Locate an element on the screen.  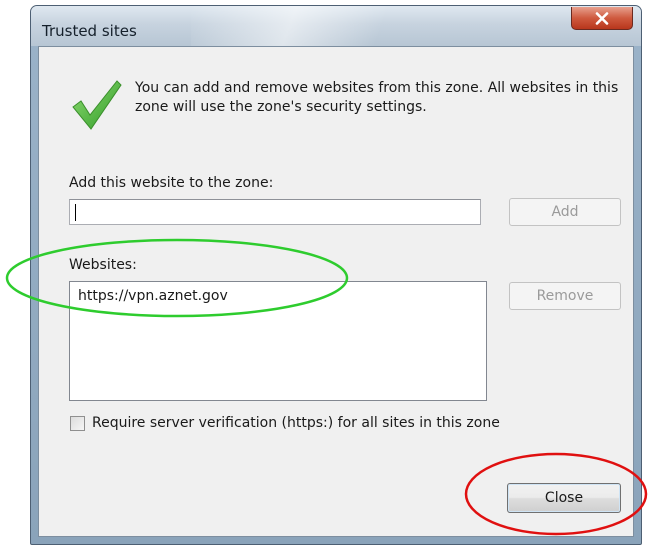
close-icon is located at coordinates (602, 18).